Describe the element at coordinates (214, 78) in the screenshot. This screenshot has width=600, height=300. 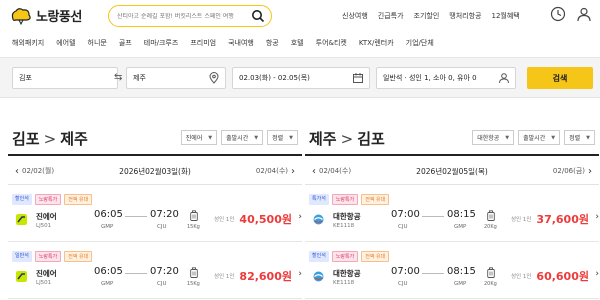
I see `location-pin-icon` at that location.